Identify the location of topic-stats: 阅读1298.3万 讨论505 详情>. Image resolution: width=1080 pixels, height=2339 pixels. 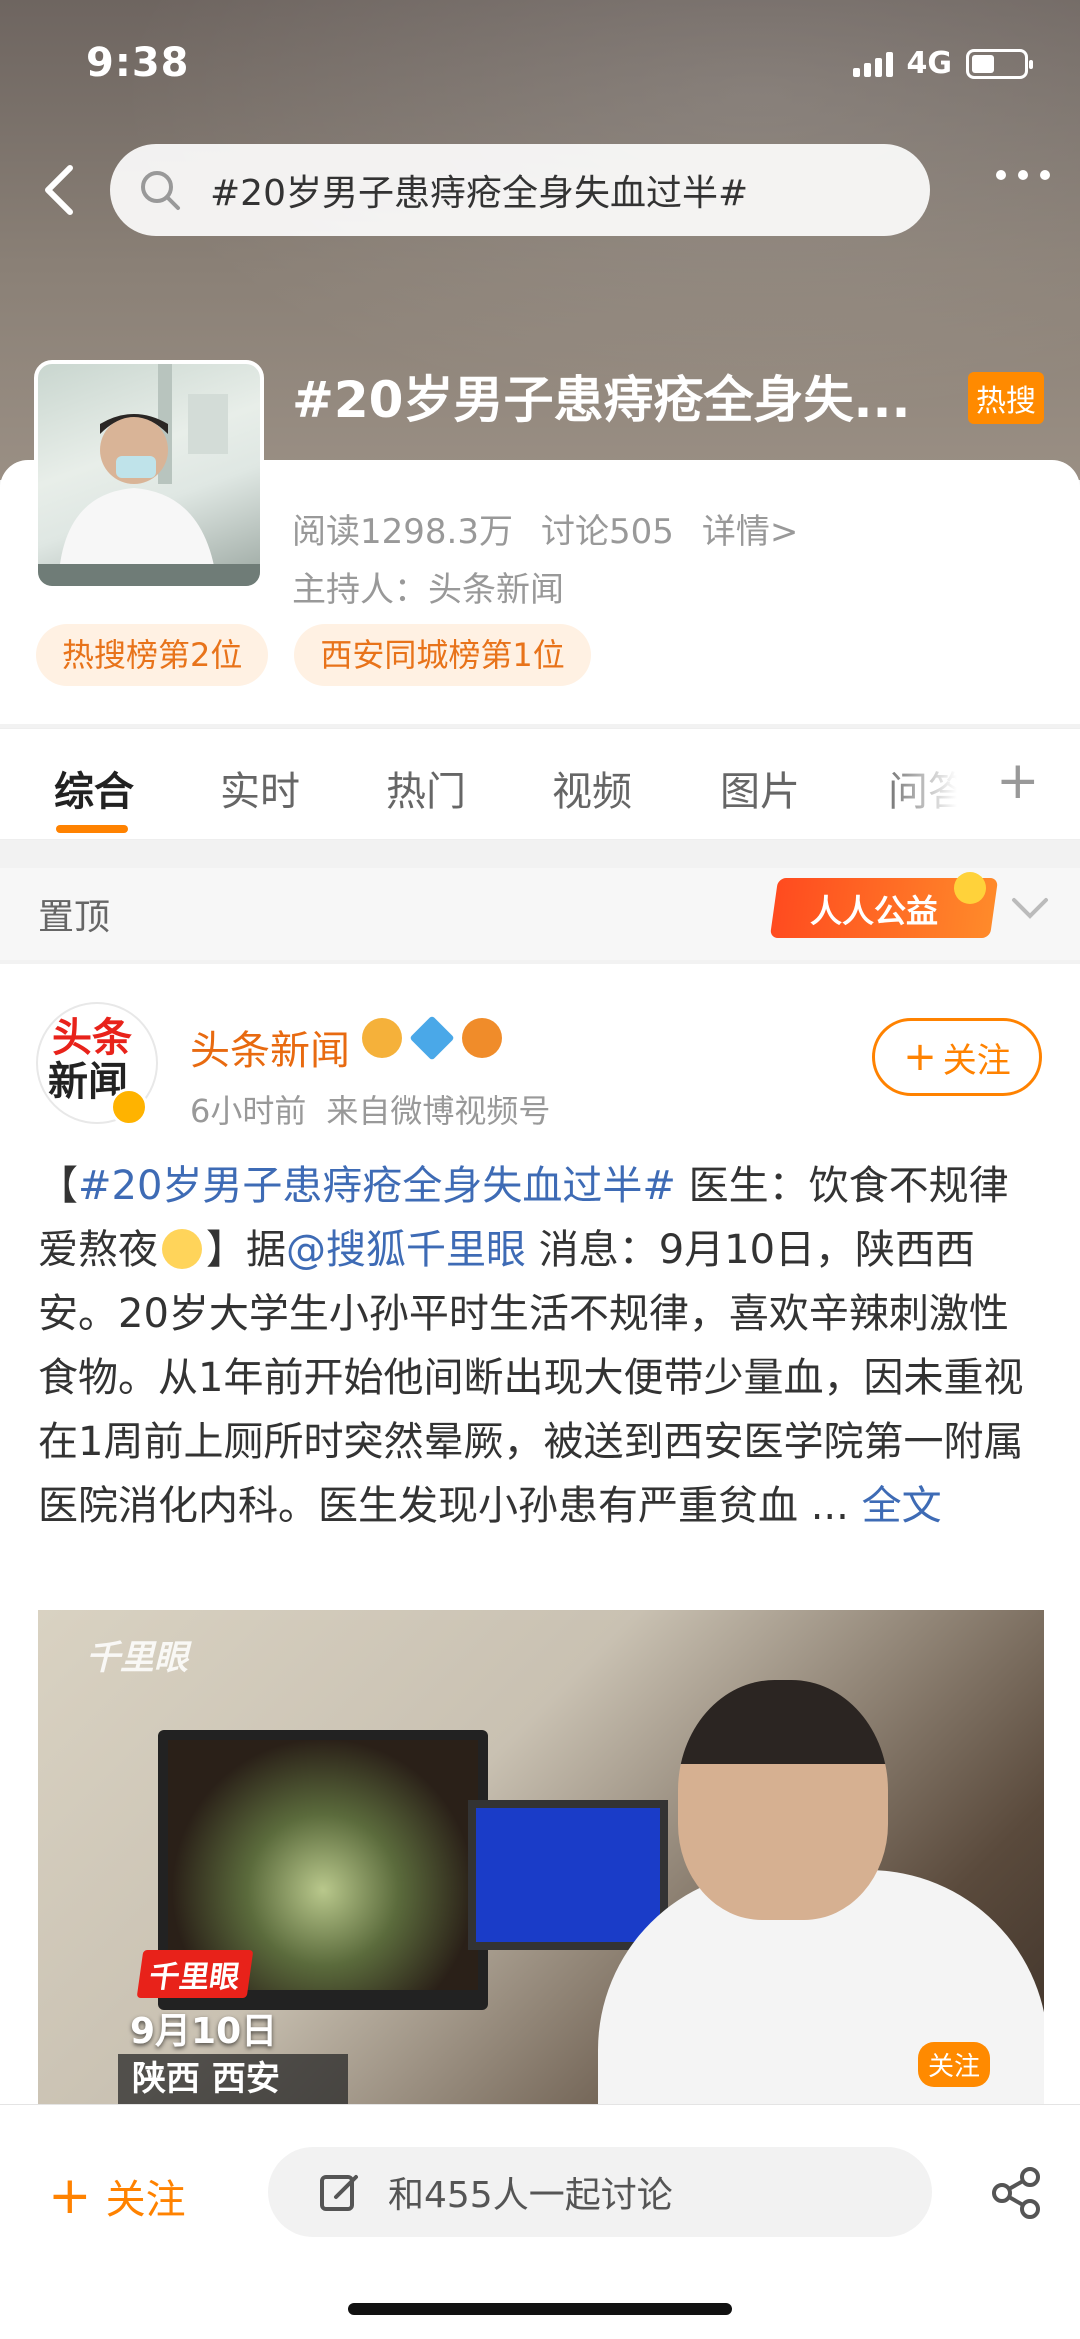
(545, 528).